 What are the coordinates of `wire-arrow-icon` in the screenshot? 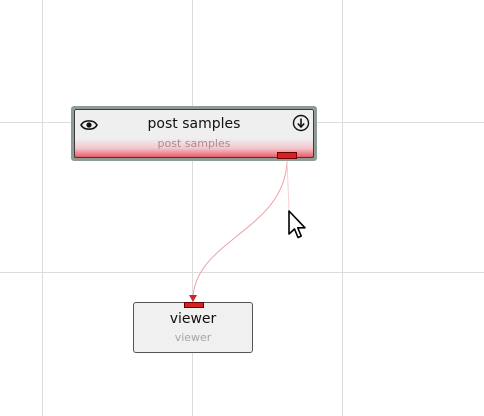 It's located at (193, 298).